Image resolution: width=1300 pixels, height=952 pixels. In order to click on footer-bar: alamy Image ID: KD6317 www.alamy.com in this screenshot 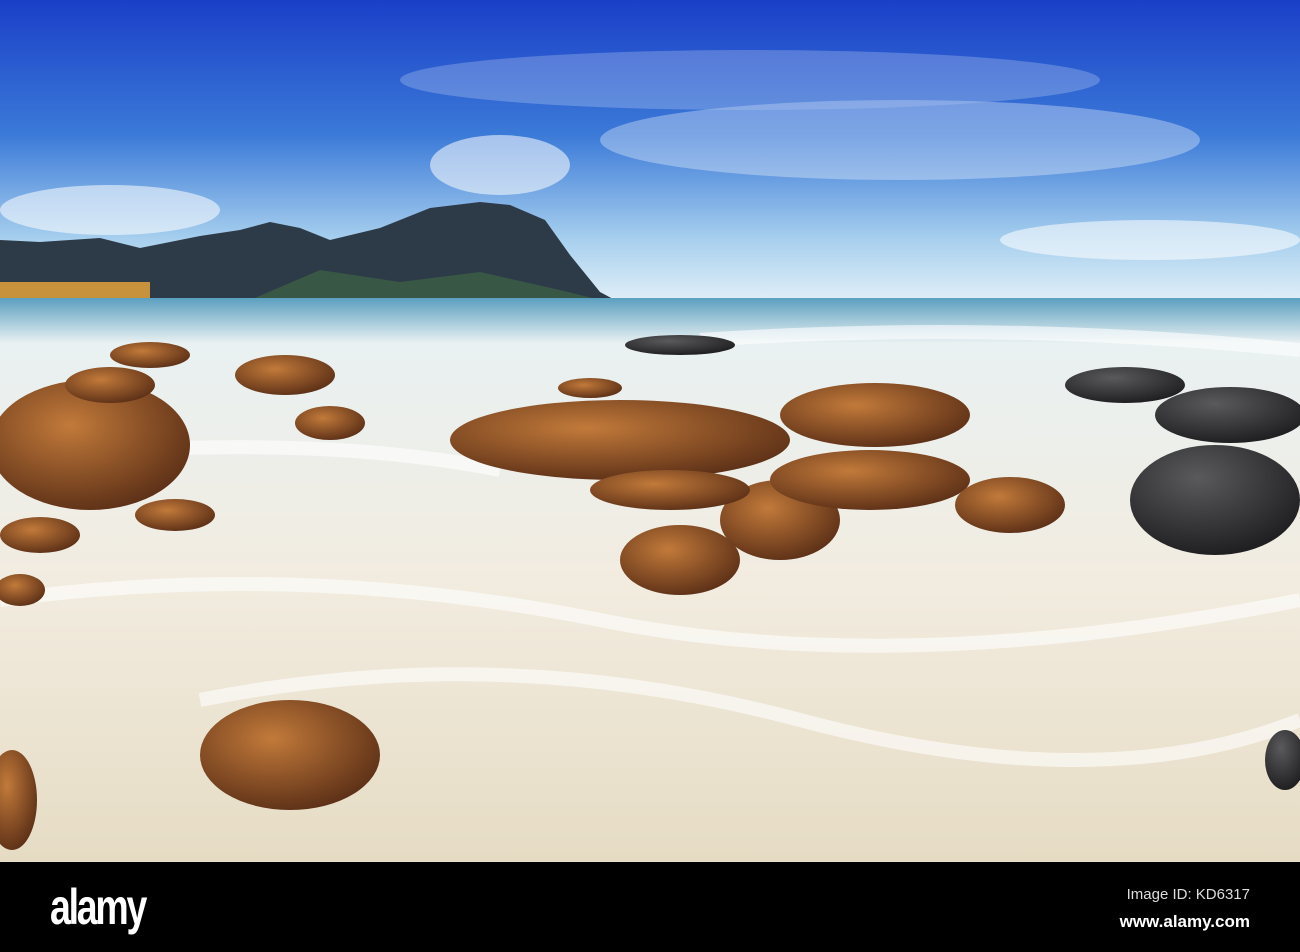, I will do `click(650, 907)`.